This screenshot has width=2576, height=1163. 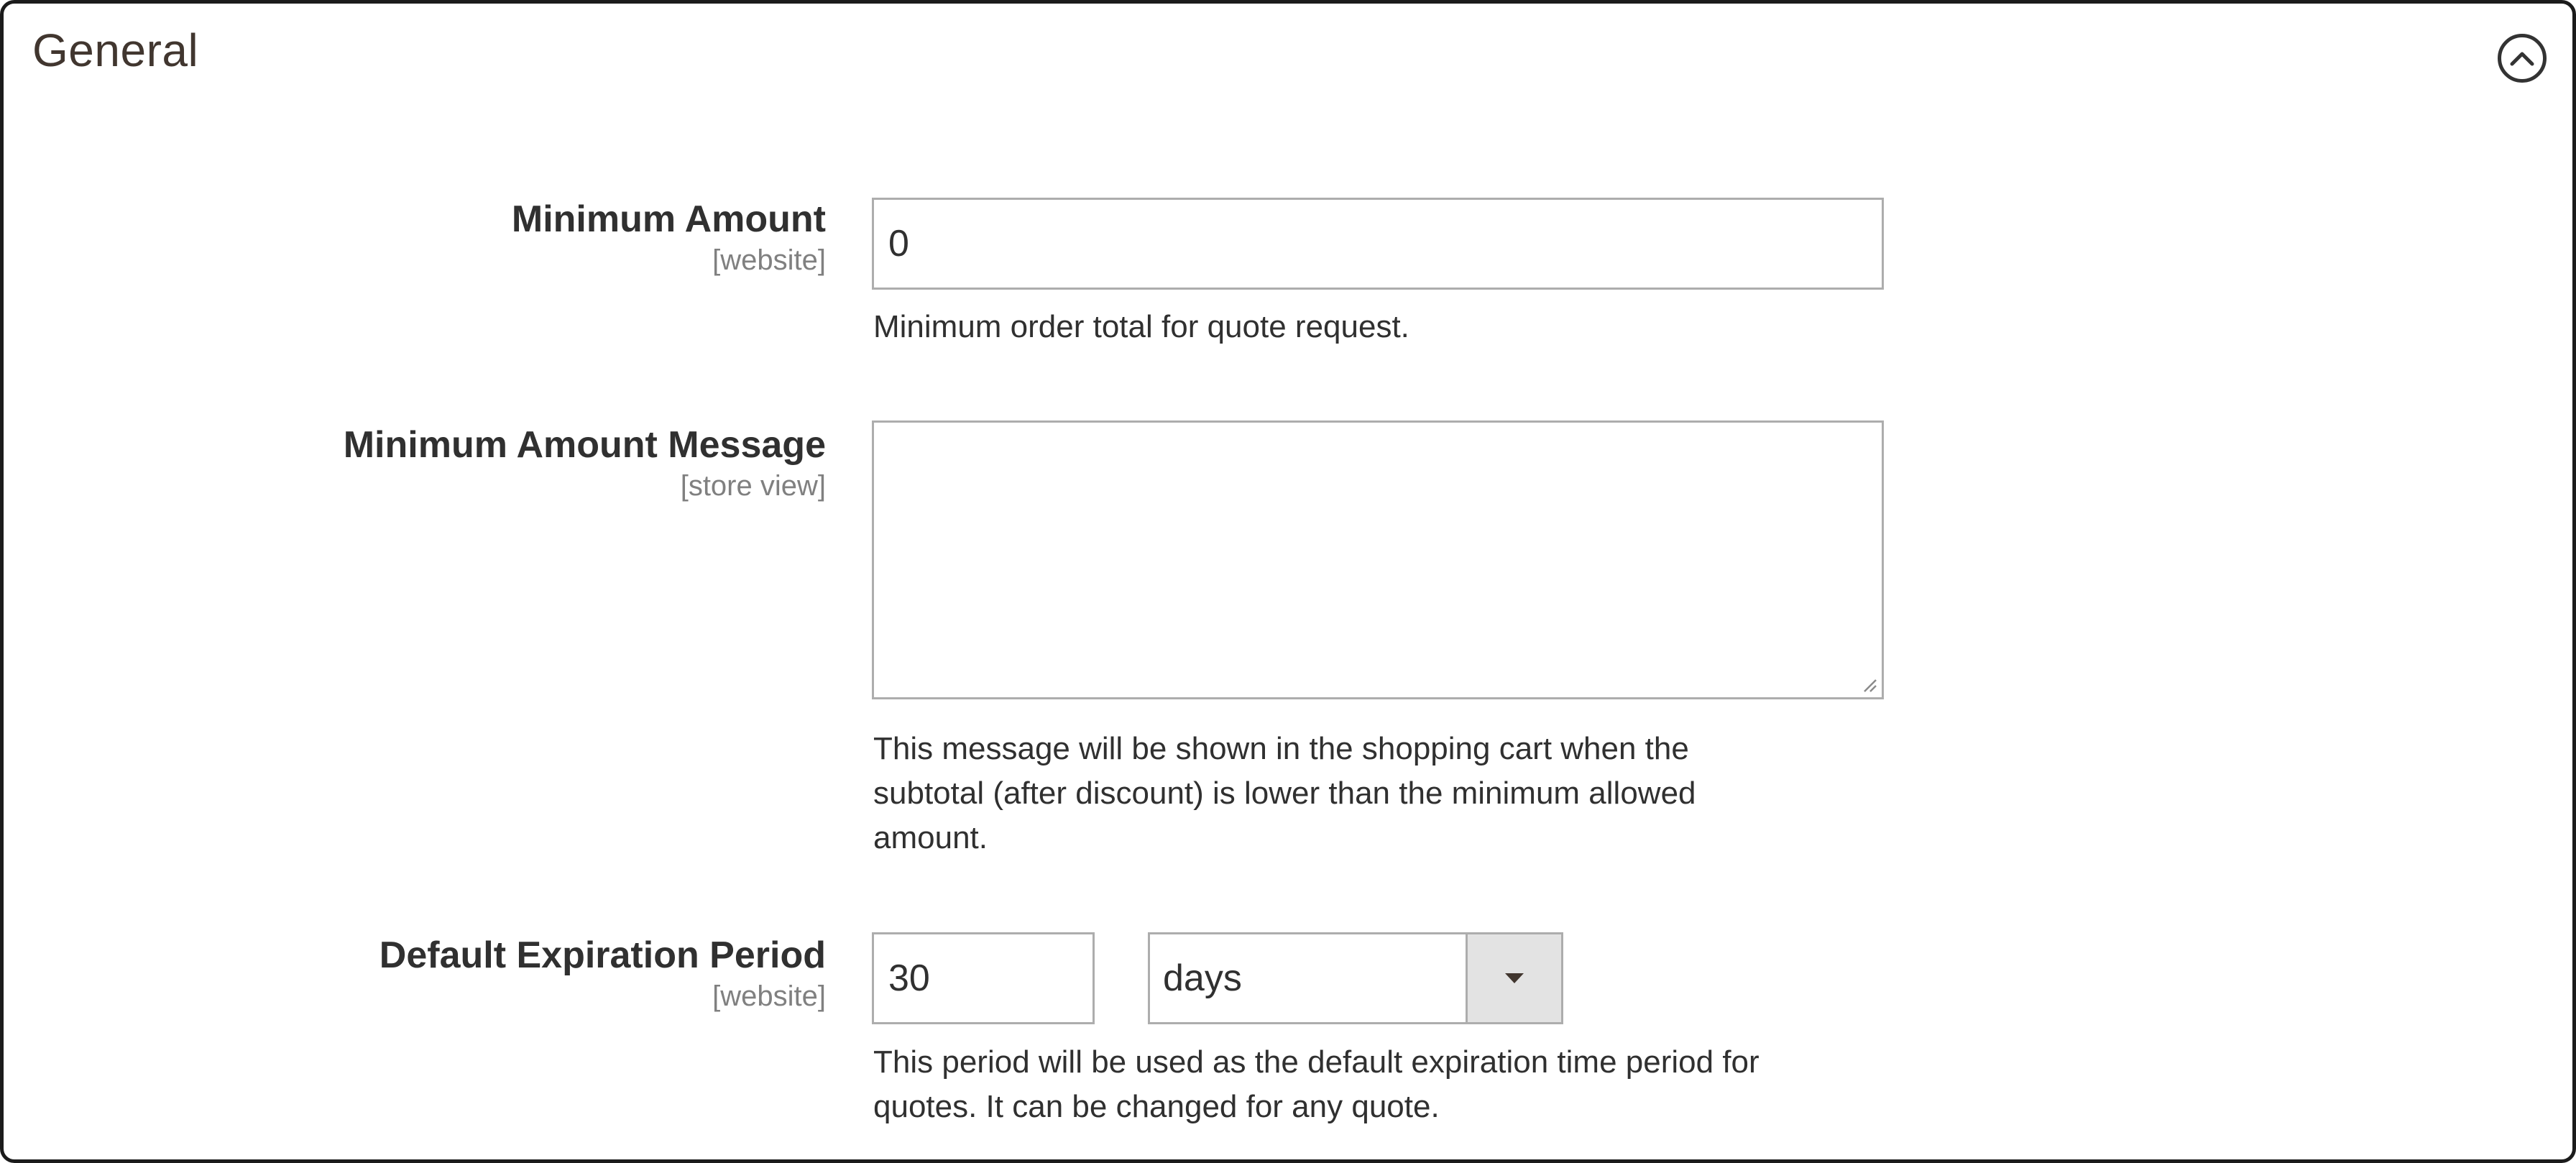 What do you see at coordinates (668, 219) in the screenshot?
I see `minimum-amount-label: Minimum Amount` at bounding box center [668, 219].